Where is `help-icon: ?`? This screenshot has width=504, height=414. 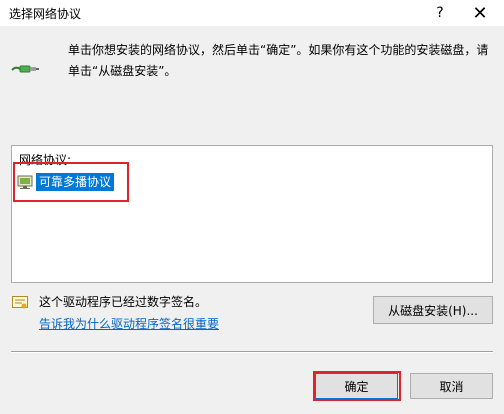 help-icon: ? is located at coordinates (440, 13).